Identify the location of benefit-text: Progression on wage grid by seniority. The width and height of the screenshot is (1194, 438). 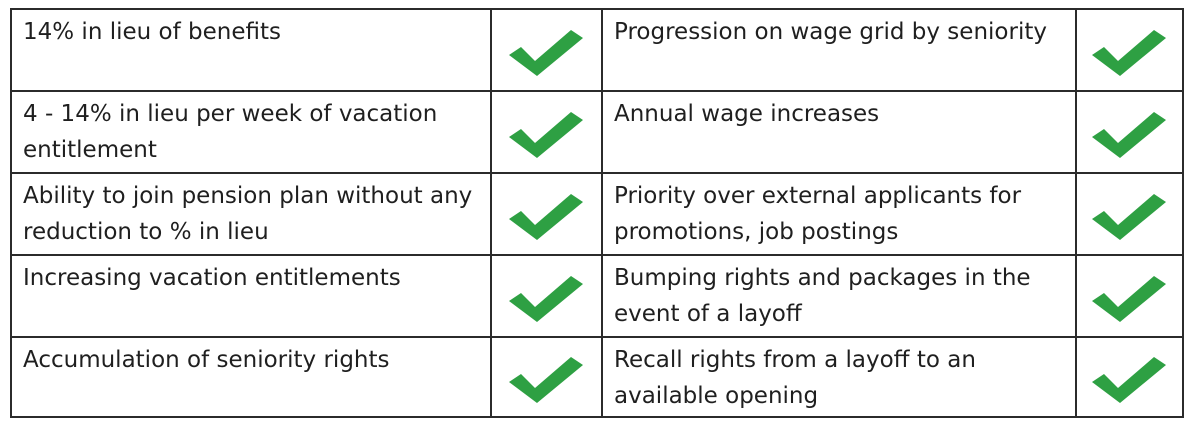
(830, 32).